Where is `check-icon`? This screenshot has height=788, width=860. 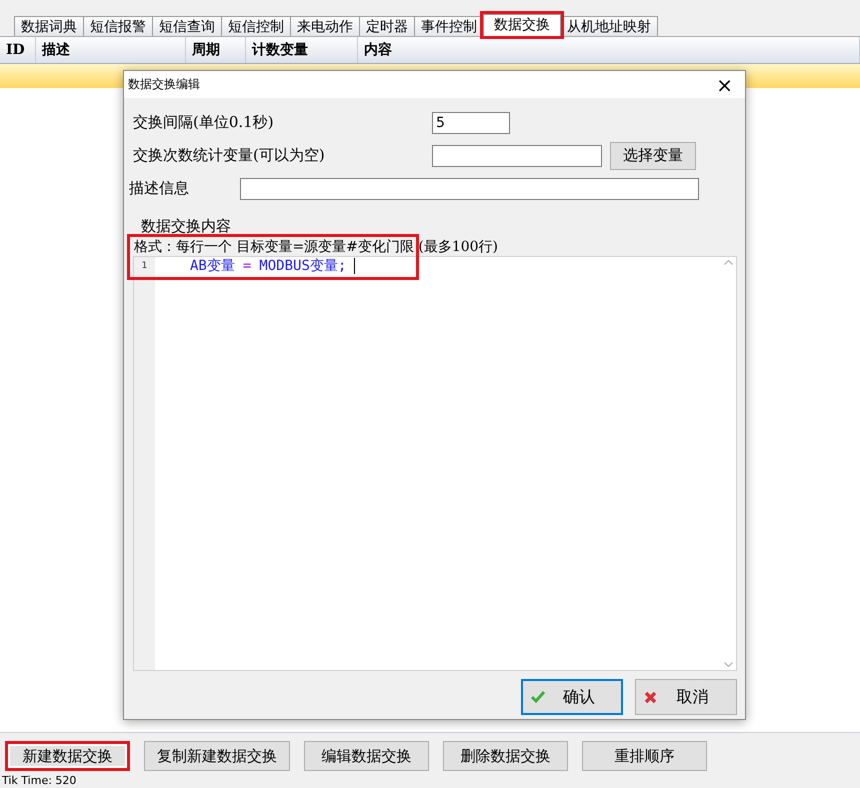
check-icon is located at coordinates (538, 697).